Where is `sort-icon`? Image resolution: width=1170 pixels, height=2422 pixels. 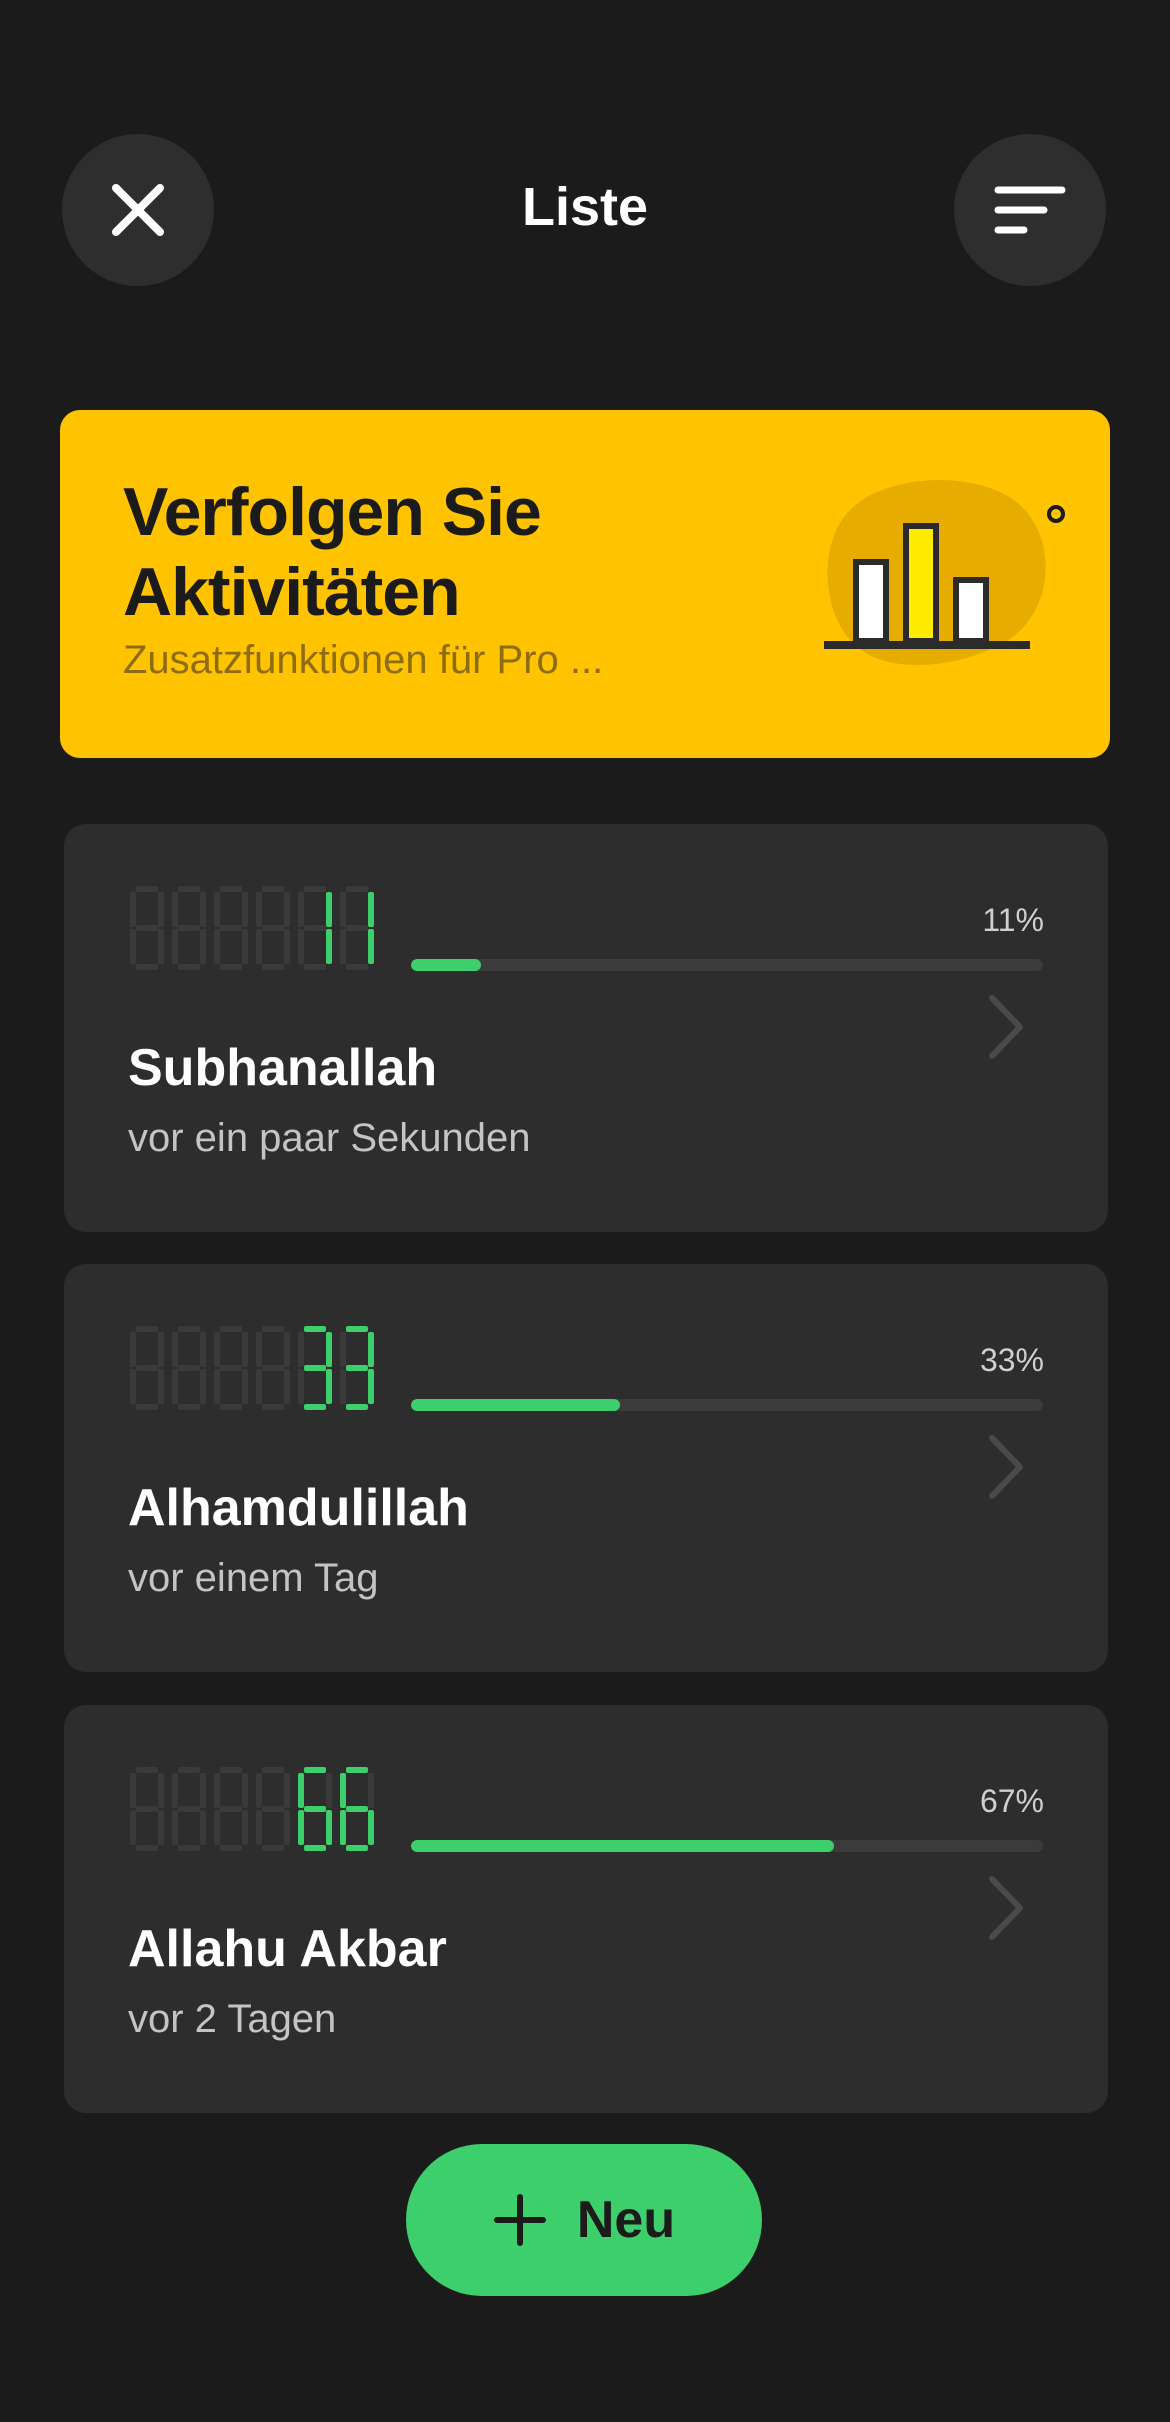 sort-icon is located at coordinates (1030, 210).